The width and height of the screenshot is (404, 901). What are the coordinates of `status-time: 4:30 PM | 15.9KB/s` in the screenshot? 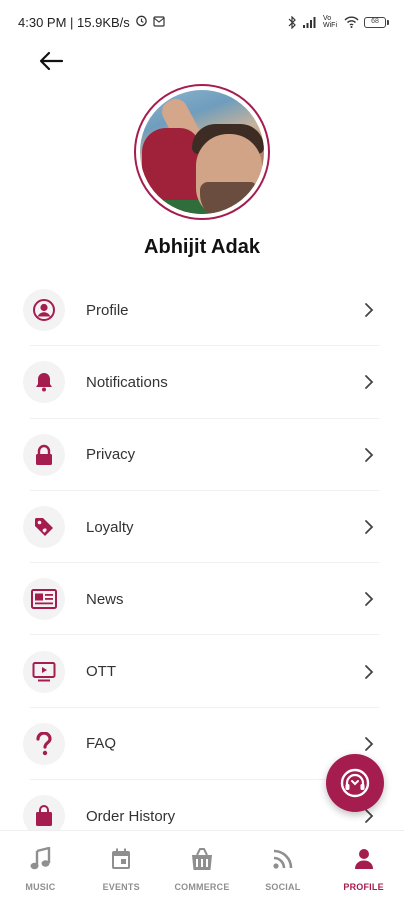 It's located at (74, 22).